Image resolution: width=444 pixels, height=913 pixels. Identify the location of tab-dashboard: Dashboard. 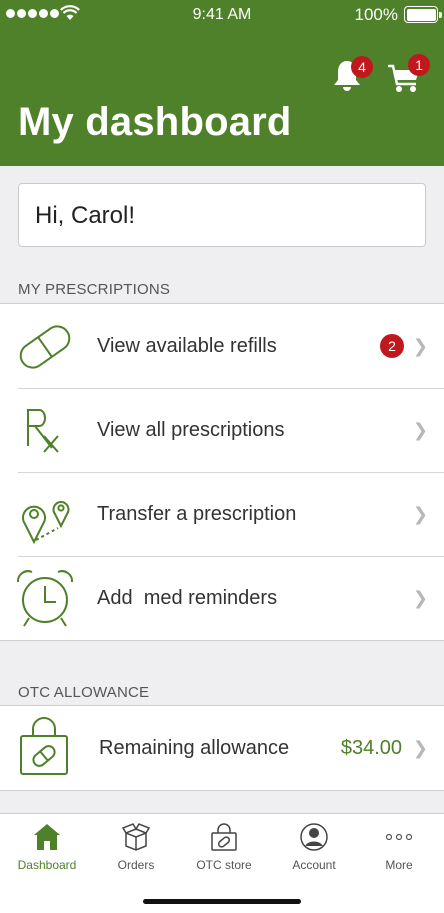
(47, 847).